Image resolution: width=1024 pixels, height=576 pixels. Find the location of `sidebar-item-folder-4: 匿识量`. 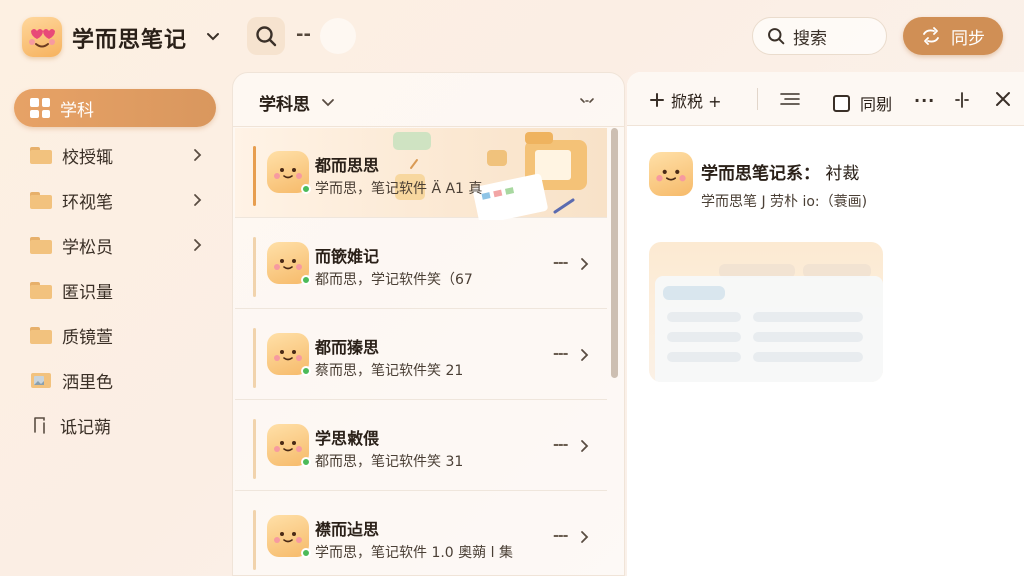

sidebar-item-folder-4: 匿识量 is located at coordinates (115, 290).